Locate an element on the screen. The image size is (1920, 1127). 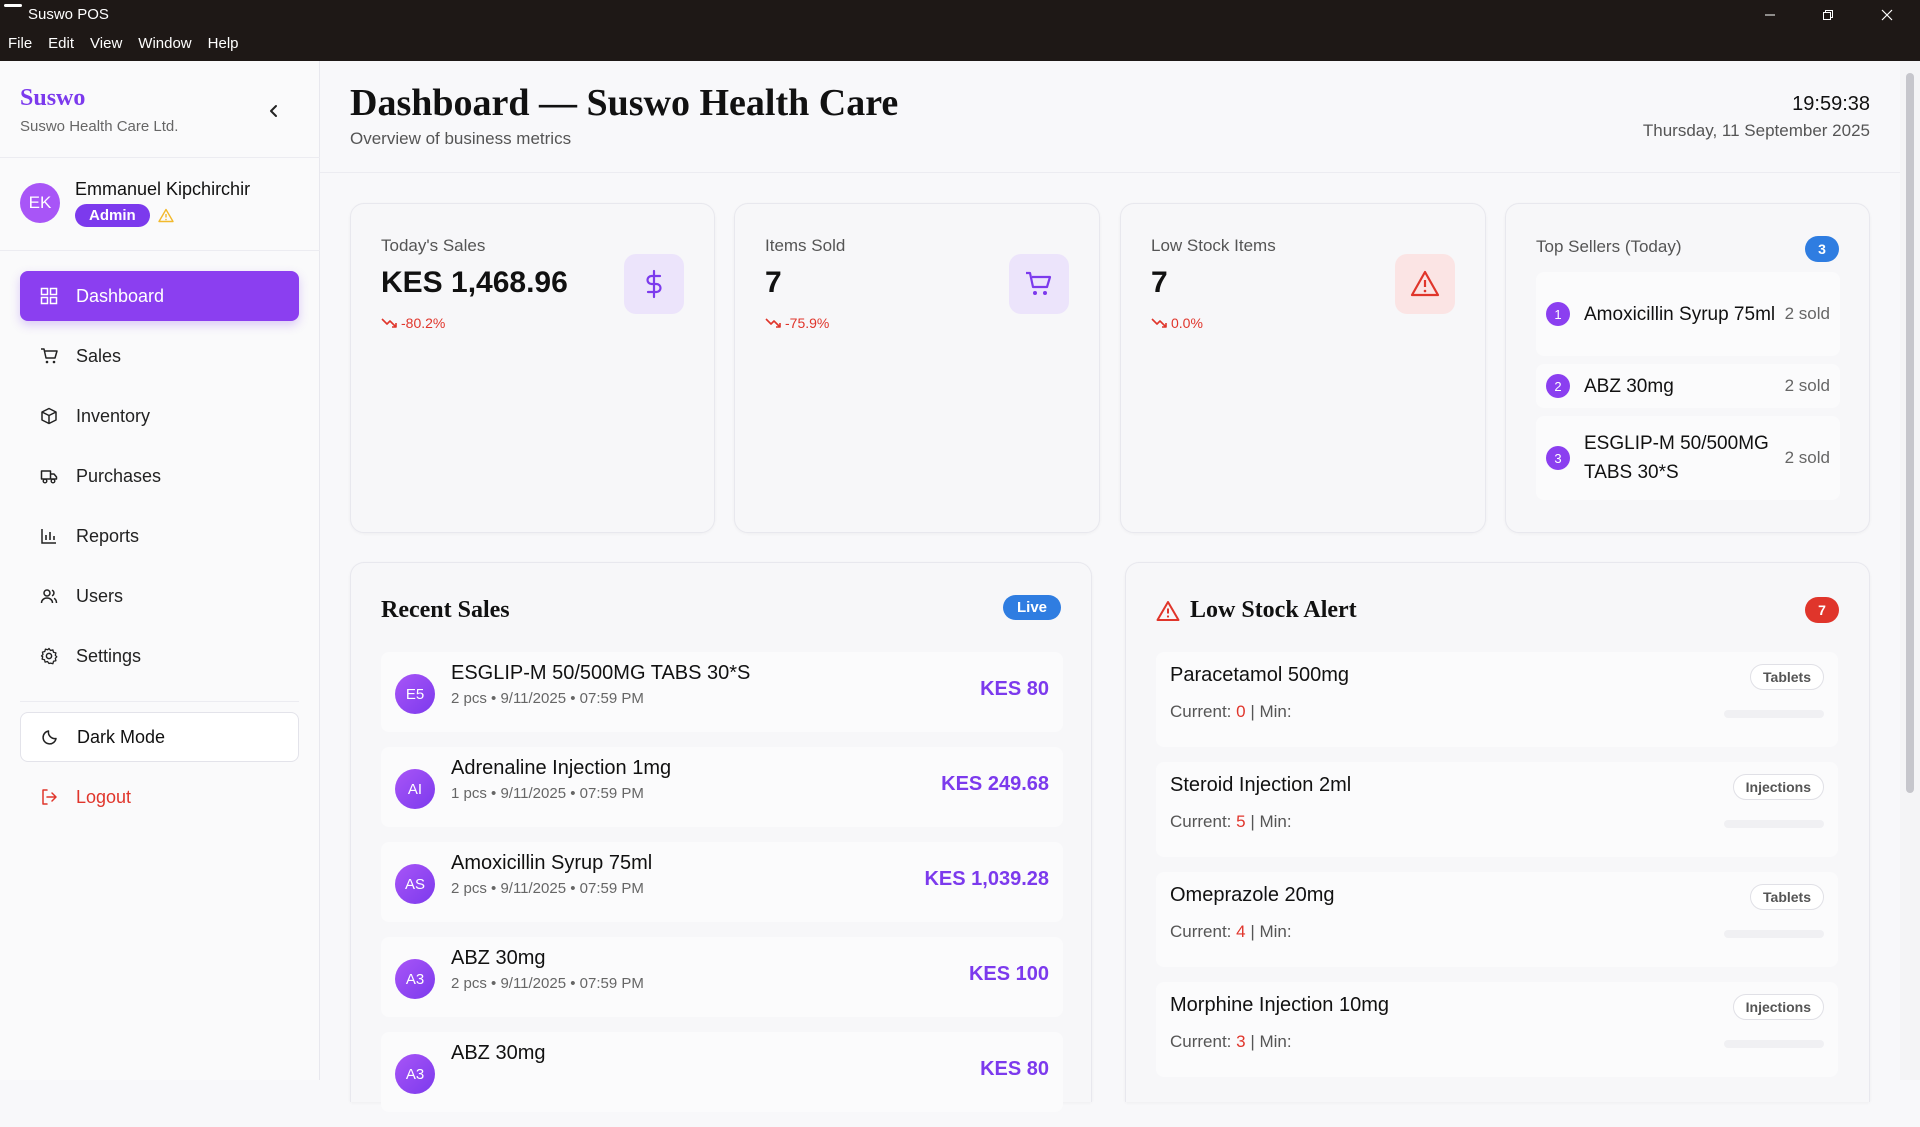
page-subtitle: Overview of business metrics is located at coordinates (461, 138).